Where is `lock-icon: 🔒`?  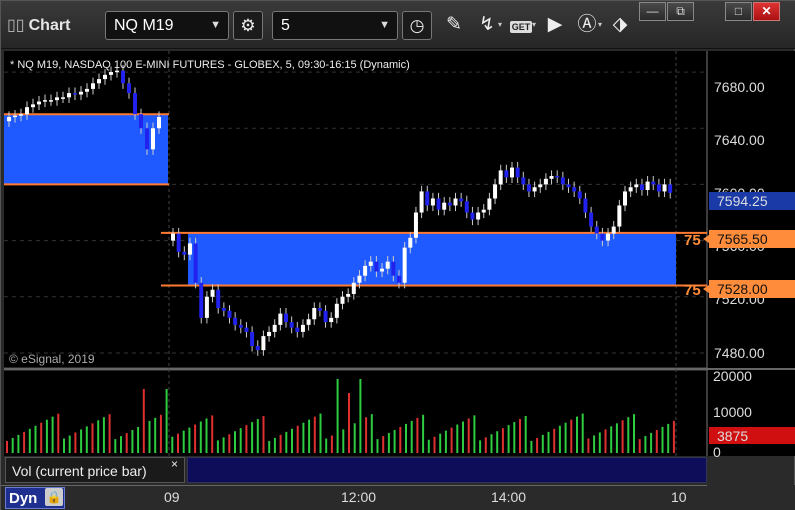 lock-icon: 🔒 is located at coordinates (54, 497).